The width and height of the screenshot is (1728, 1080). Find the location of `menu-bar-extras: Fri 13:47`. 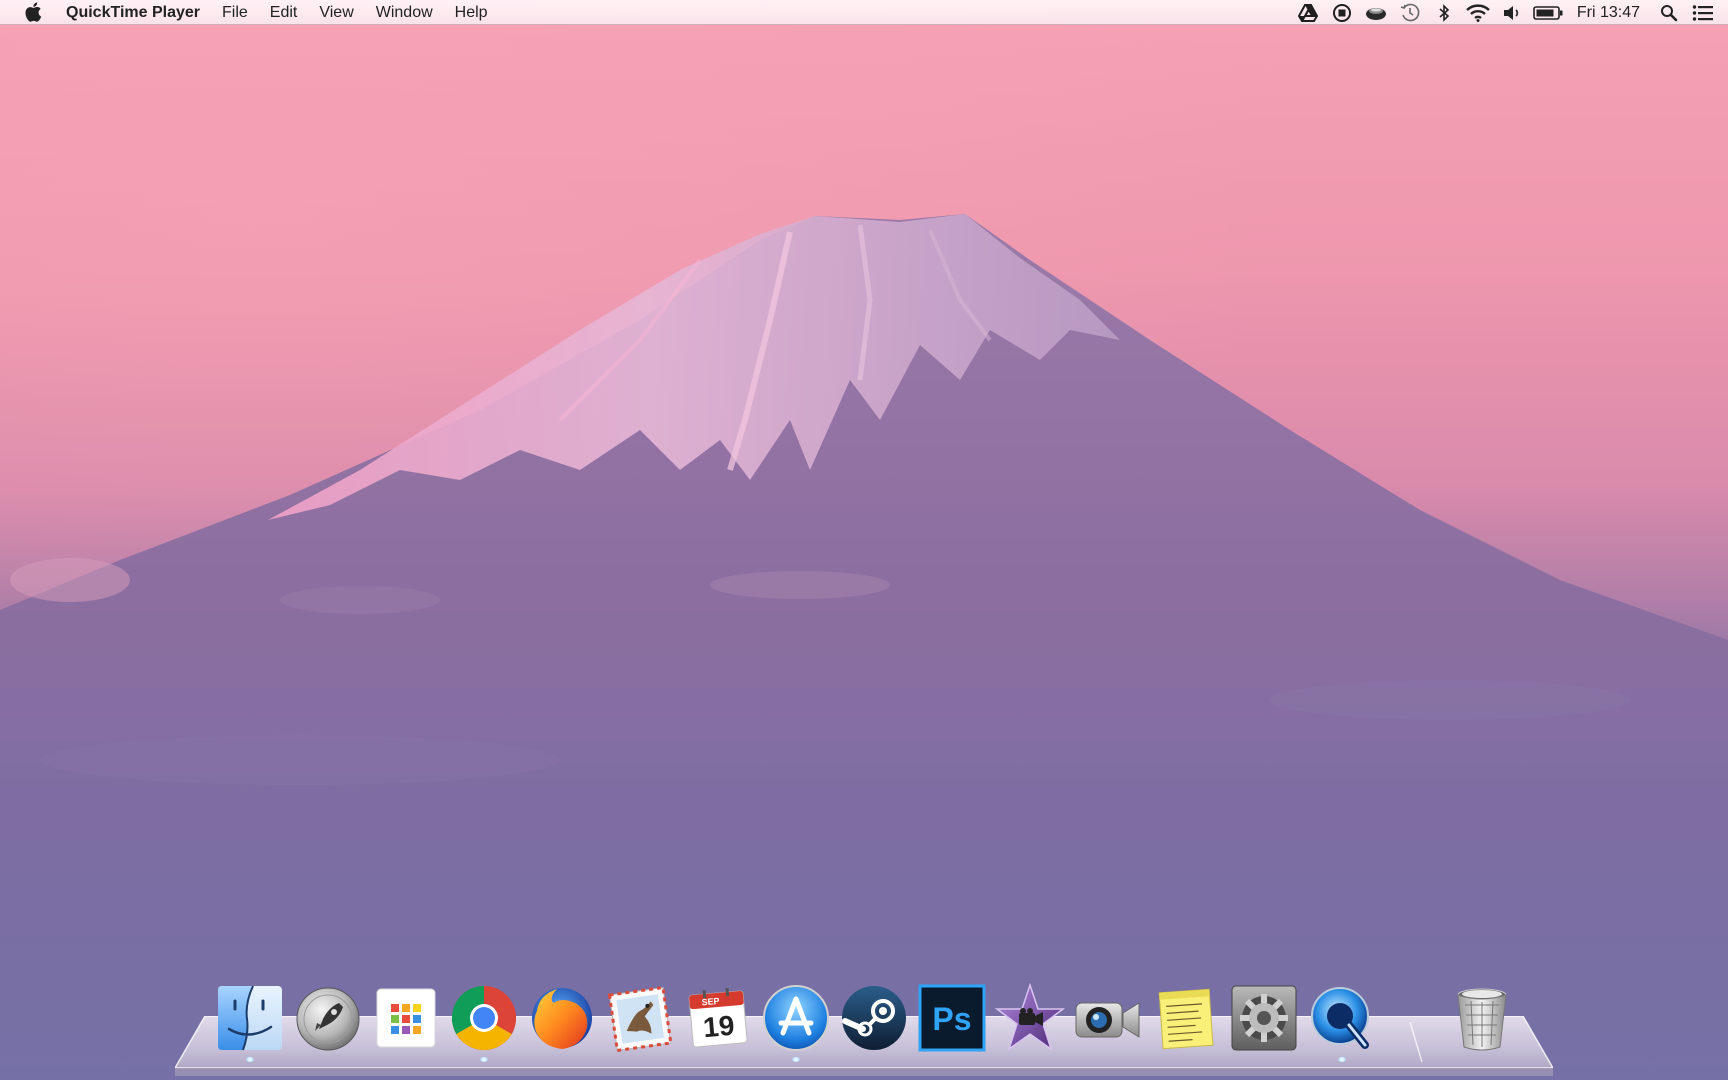

menu-bar-extras: Fri 13:47 is located at coordinates (1505, 12).